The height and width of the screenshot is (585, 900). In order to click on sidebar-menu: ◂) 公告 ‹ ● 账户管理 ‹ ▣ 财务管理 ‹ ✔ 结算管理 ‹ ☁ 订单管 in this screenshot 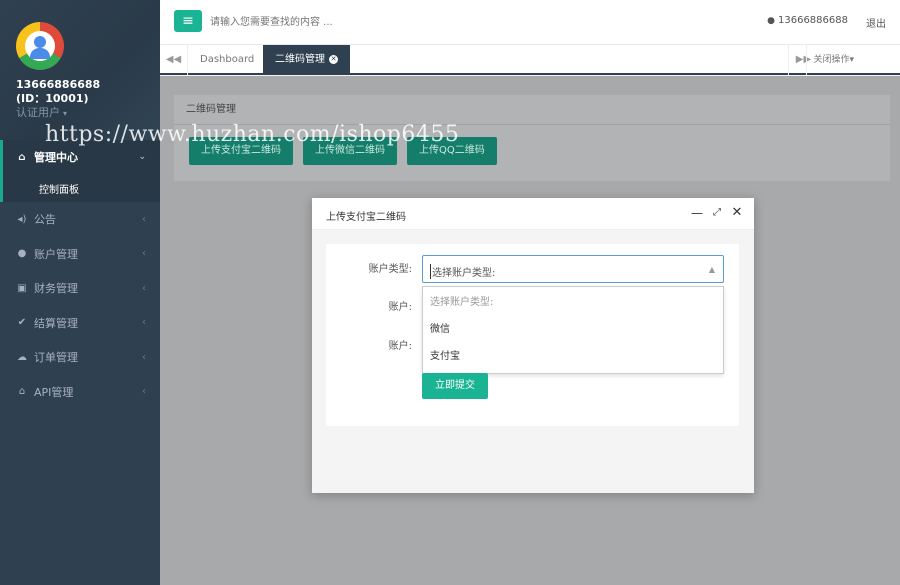, I will do `click(80, 305)`.